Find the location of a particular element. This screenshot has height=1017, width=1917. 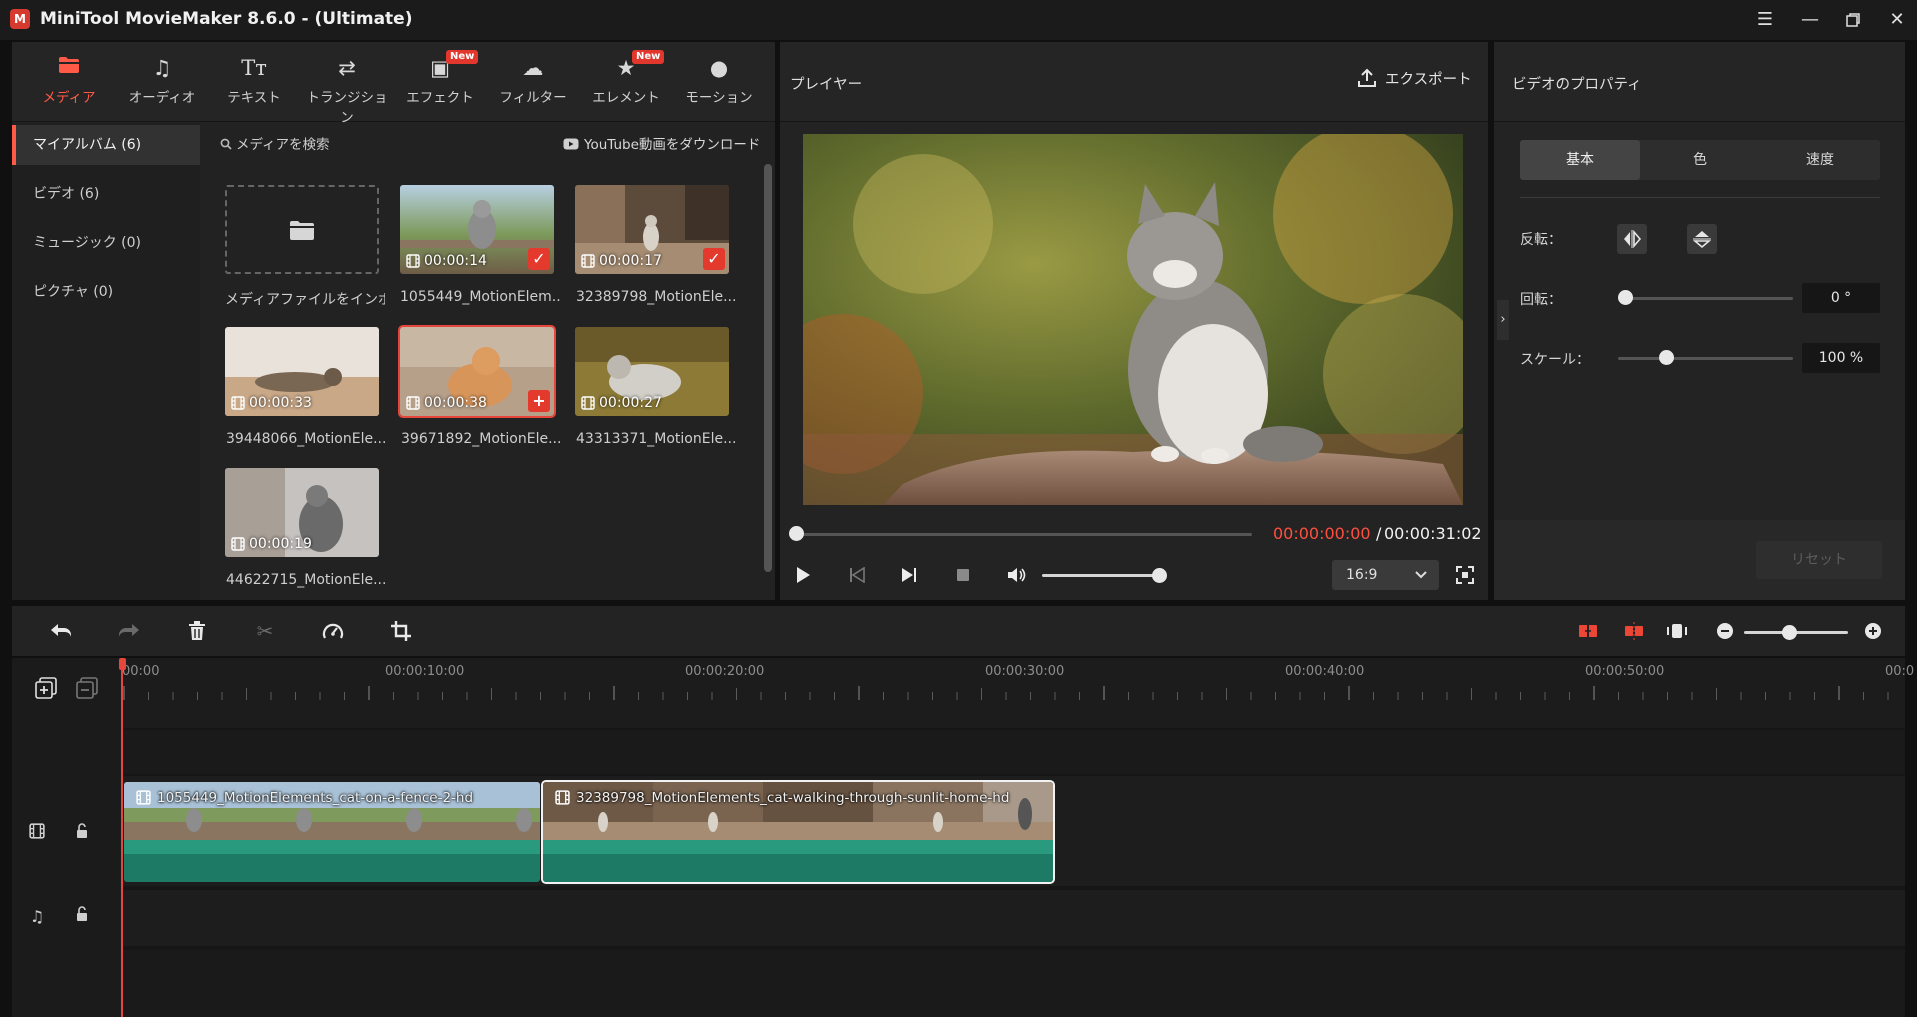

speed-button is located at coordinates (333, 631).